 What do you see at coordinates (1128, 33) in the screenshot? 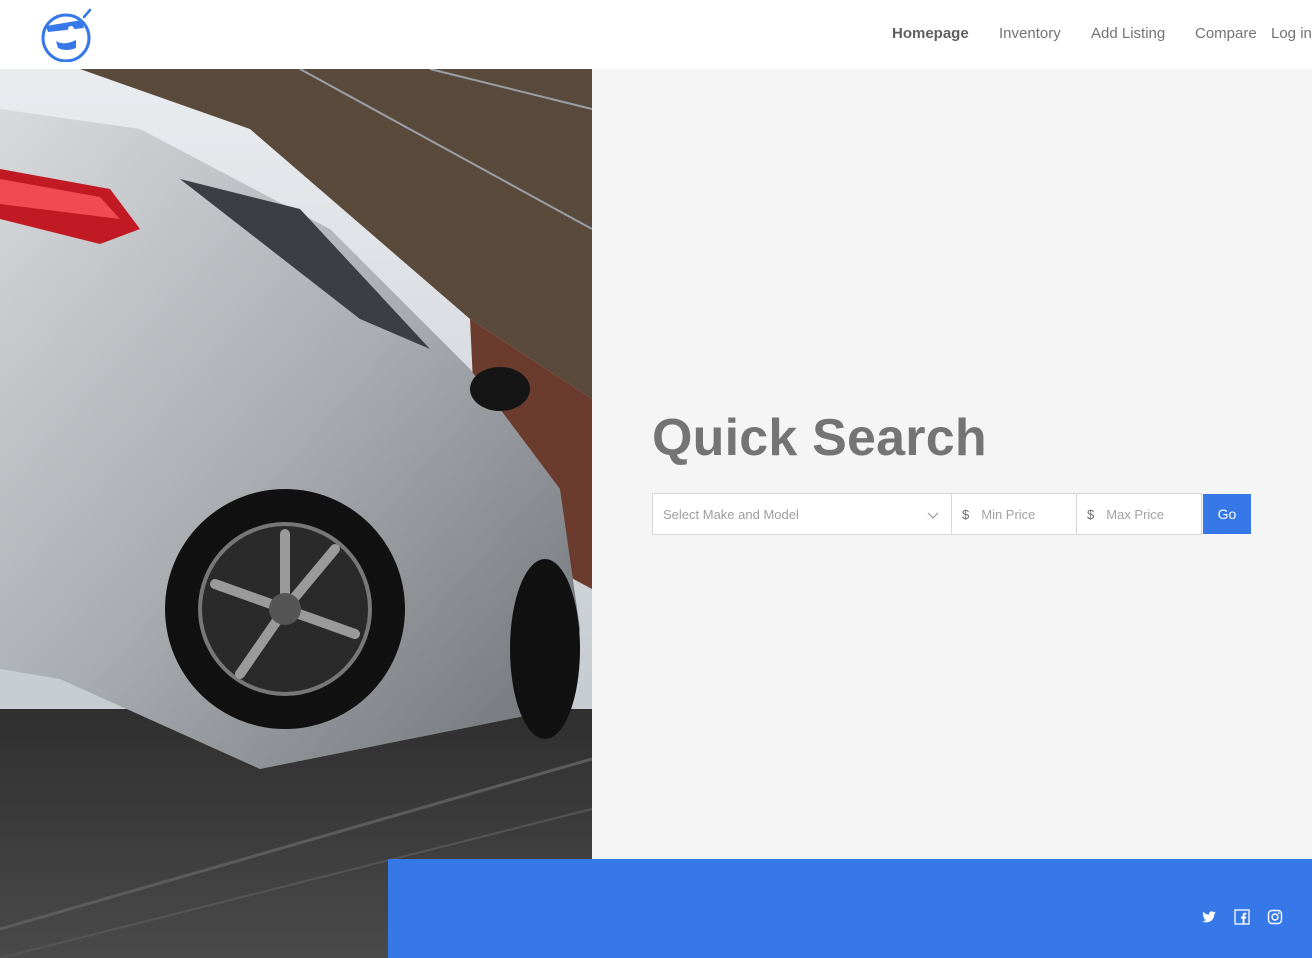
I see `nav-add-listing: Add Listing` at bounding box center [1128, 33].